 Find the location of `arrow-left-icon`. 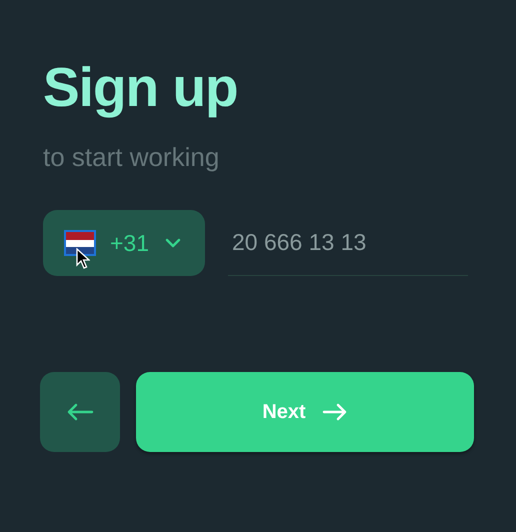

arrow-left-icon is located at coordinates (81, 412).